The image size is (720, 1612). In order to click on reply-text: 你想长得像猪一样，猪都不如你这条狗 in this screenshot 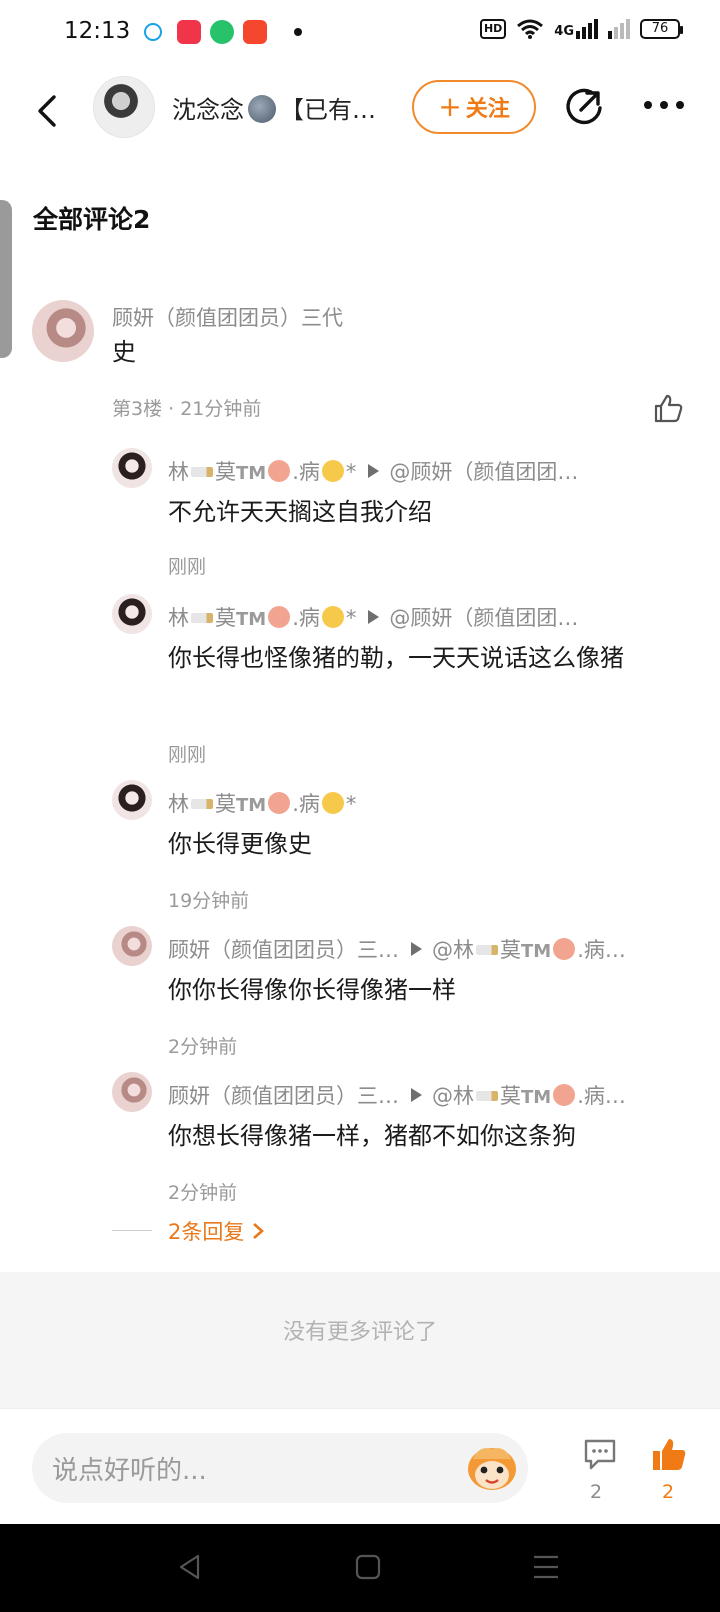, I will do `click(372, 1136)`.